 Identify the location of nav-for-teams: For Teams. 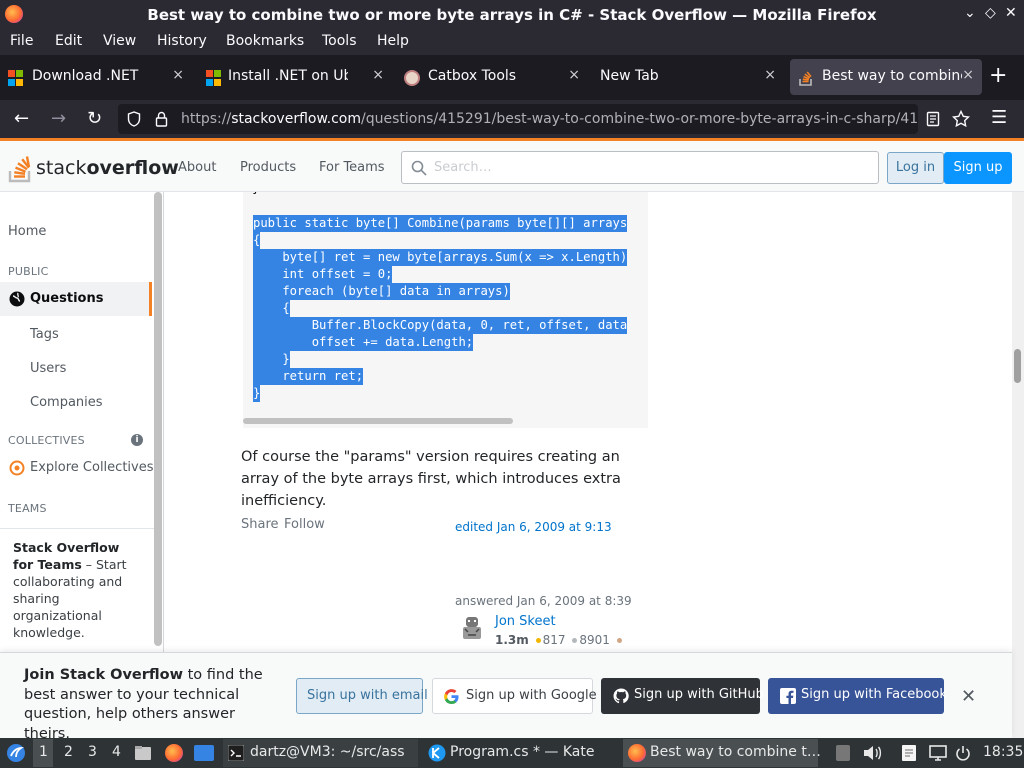
(352, 167).